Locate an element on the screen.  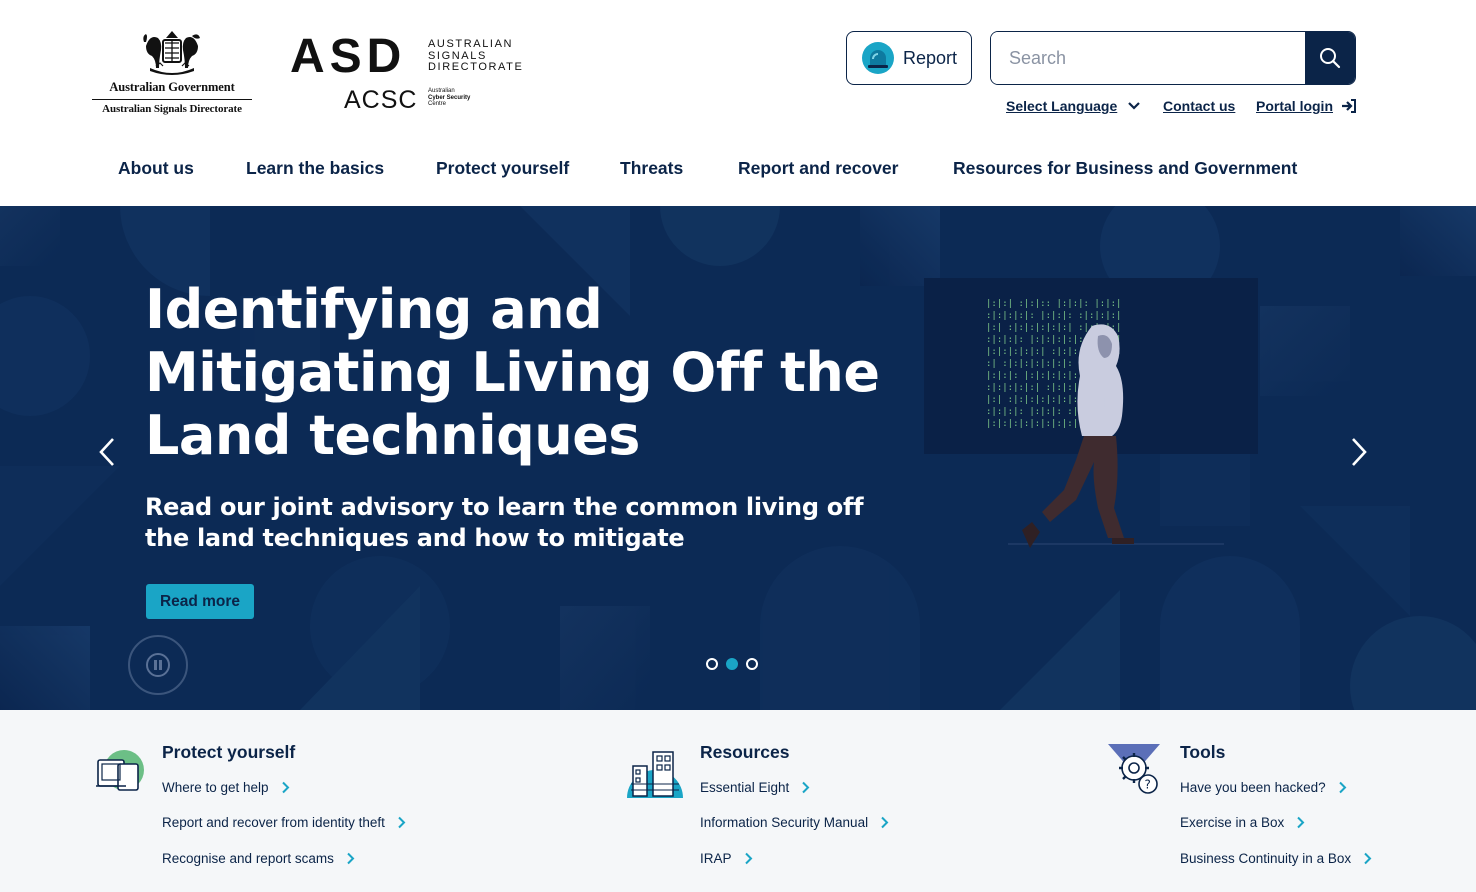
siren-icon is located at coordinates (878, 58).